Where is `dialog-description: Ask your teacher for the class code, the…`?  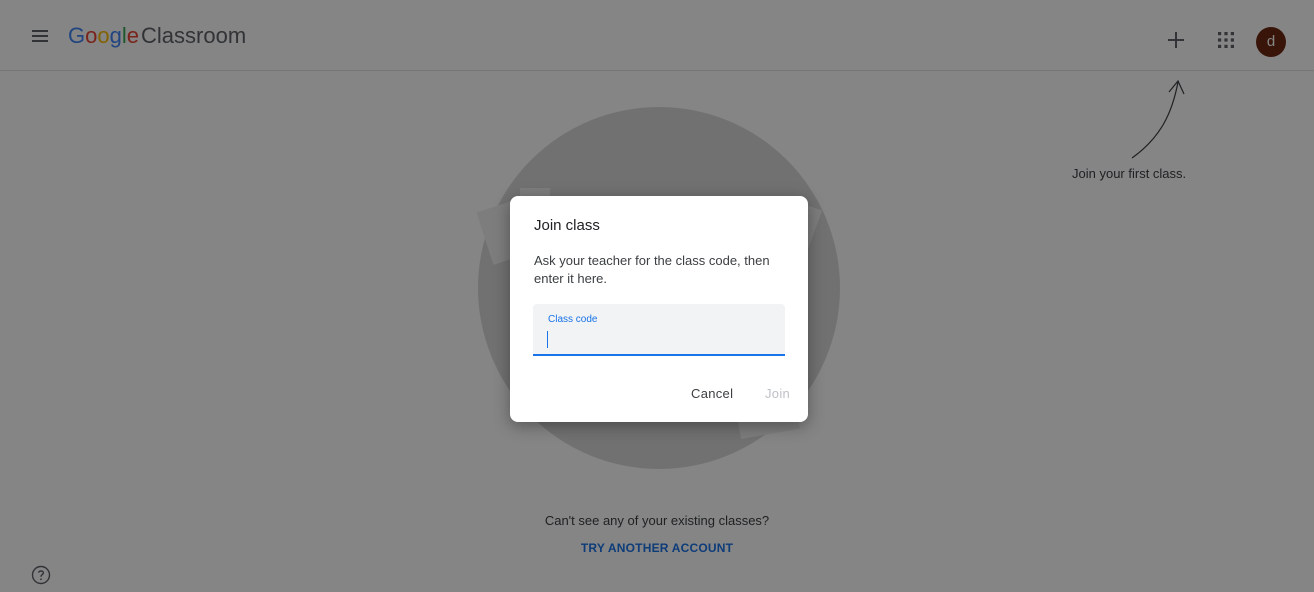
dialog-description: Ask your teacher for the class code, the… is located at coordinates (652, 269).